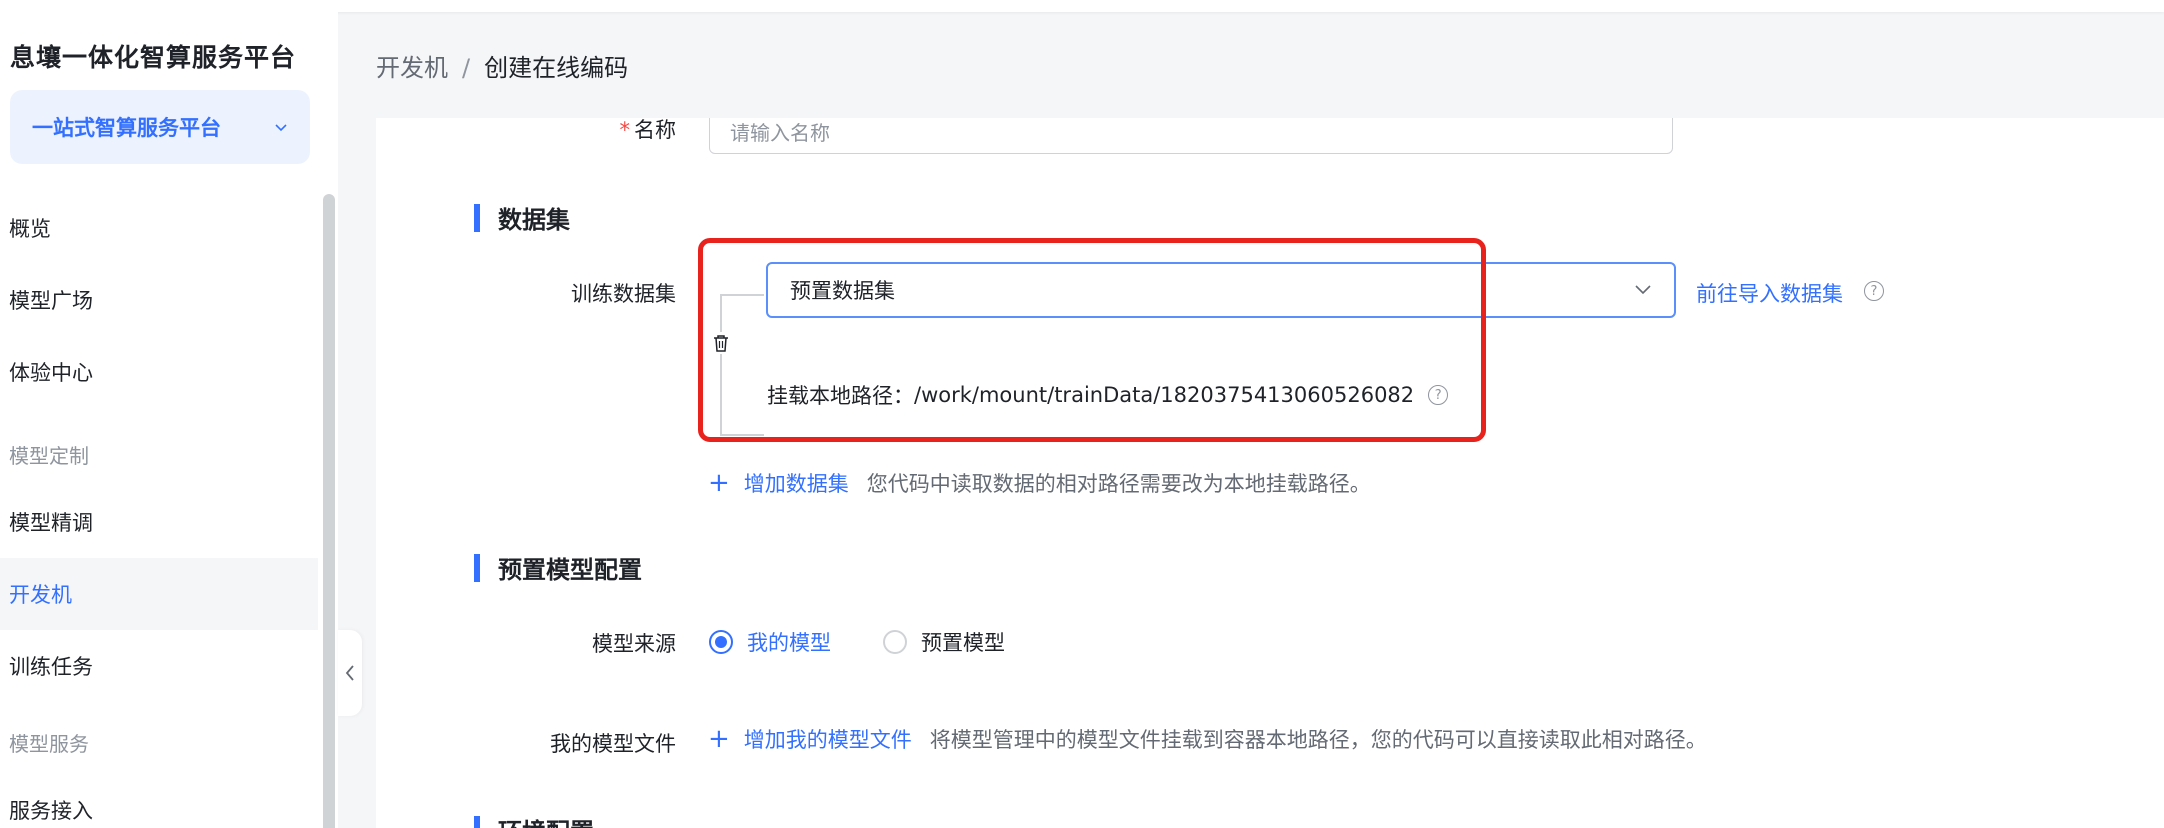 The image size is (2164, 828). I want to click on model-source-label: 模型来源, so click(634, 644).